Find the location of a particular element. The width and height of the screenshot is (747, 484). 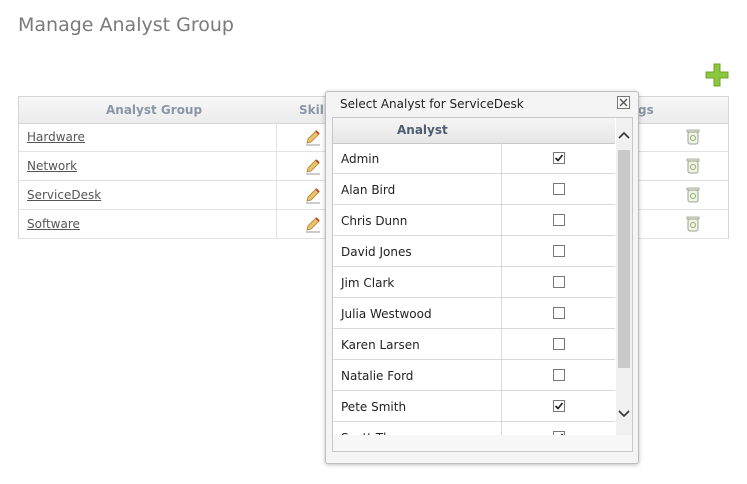

scrollbar-thumb is located at coordinates (624, 259).